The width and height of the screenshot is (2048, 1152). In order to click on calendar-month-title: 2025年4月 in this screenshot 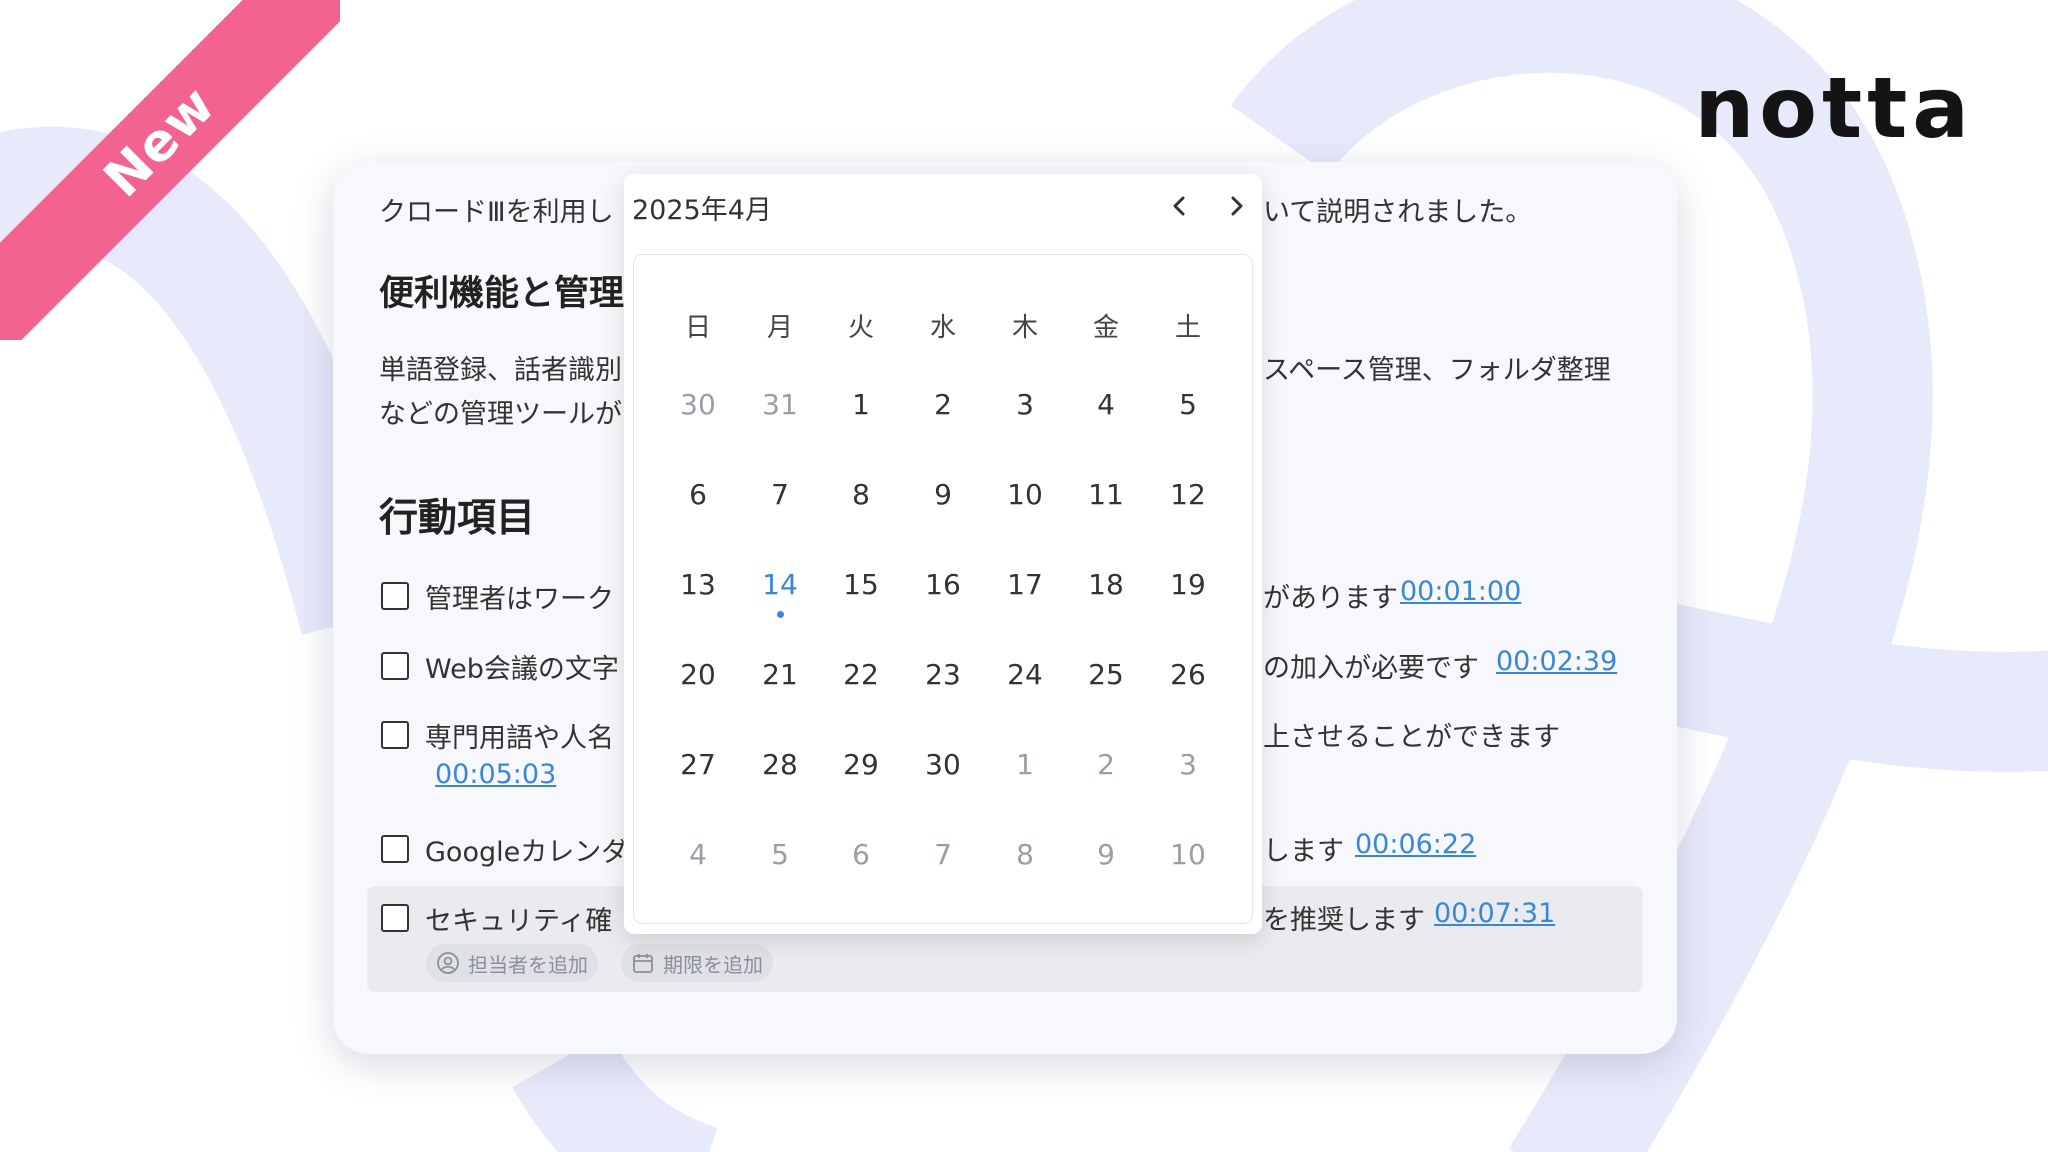, I will do `click(702, 210)`.